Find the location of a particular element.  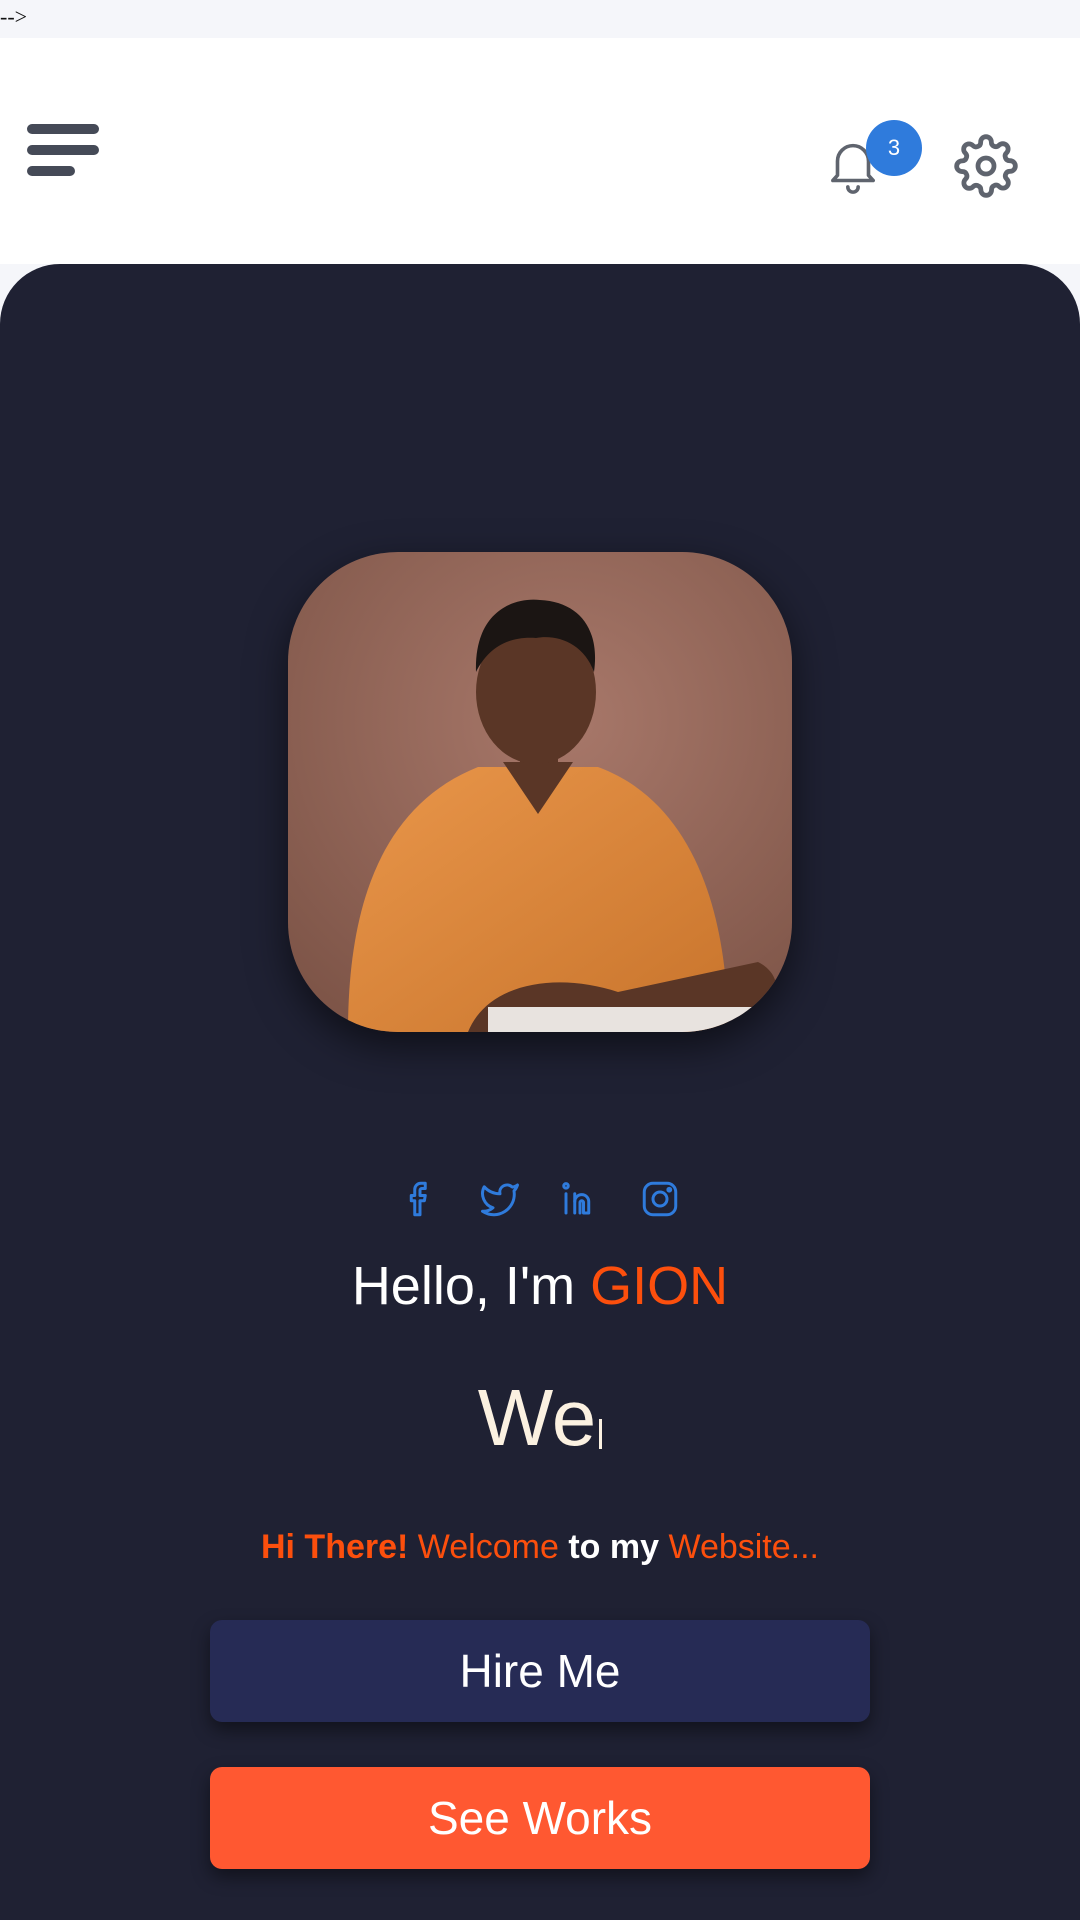

gear-icon is located at coordinates (986, 166).